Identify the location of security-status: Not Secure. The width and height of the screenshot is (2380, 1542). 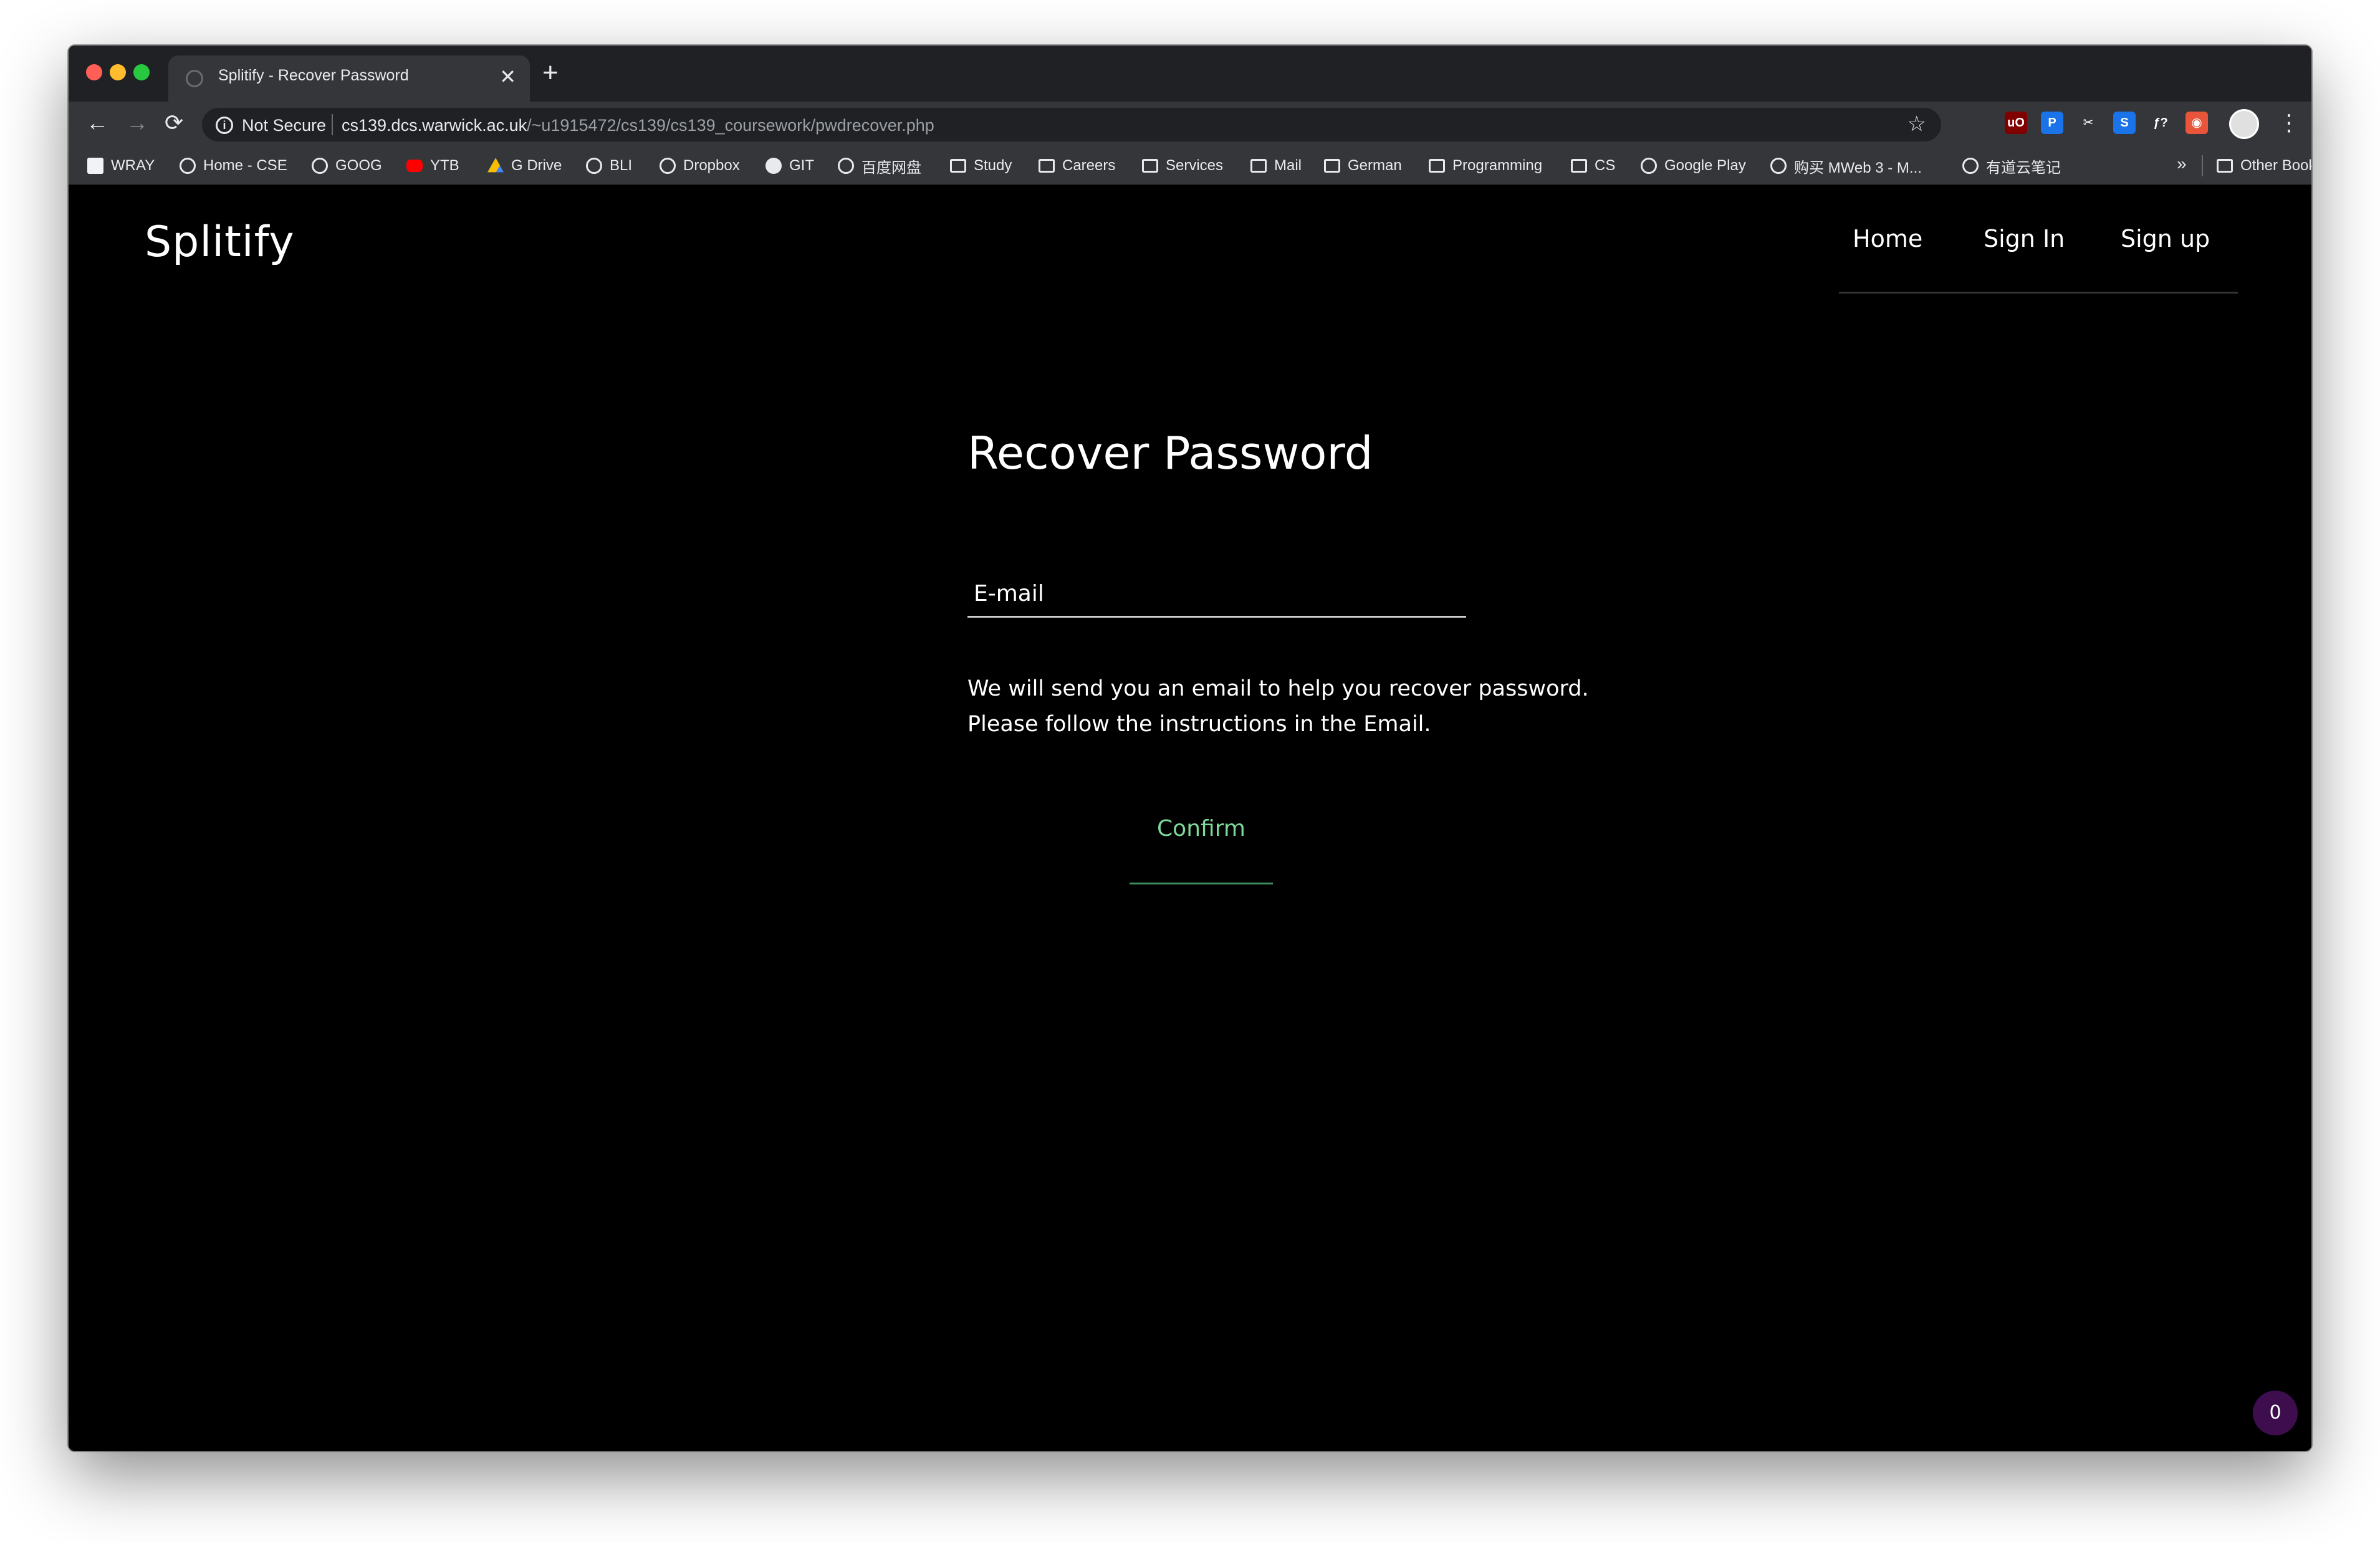
(284, 126).